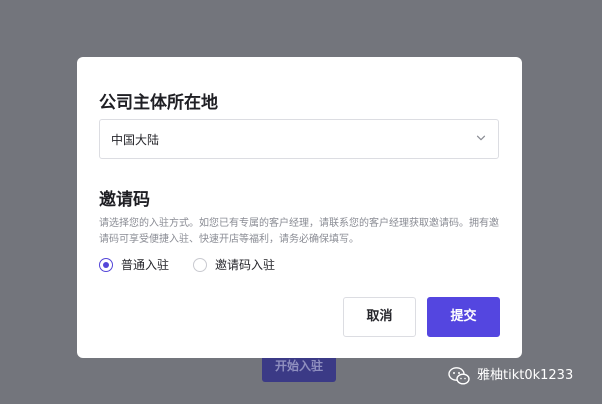 The image size is (602, 404). What do you see at coordinates (200, 265) in the screenshot?
I see `radio-unchecked-icon` at bounding box center [200, 265].